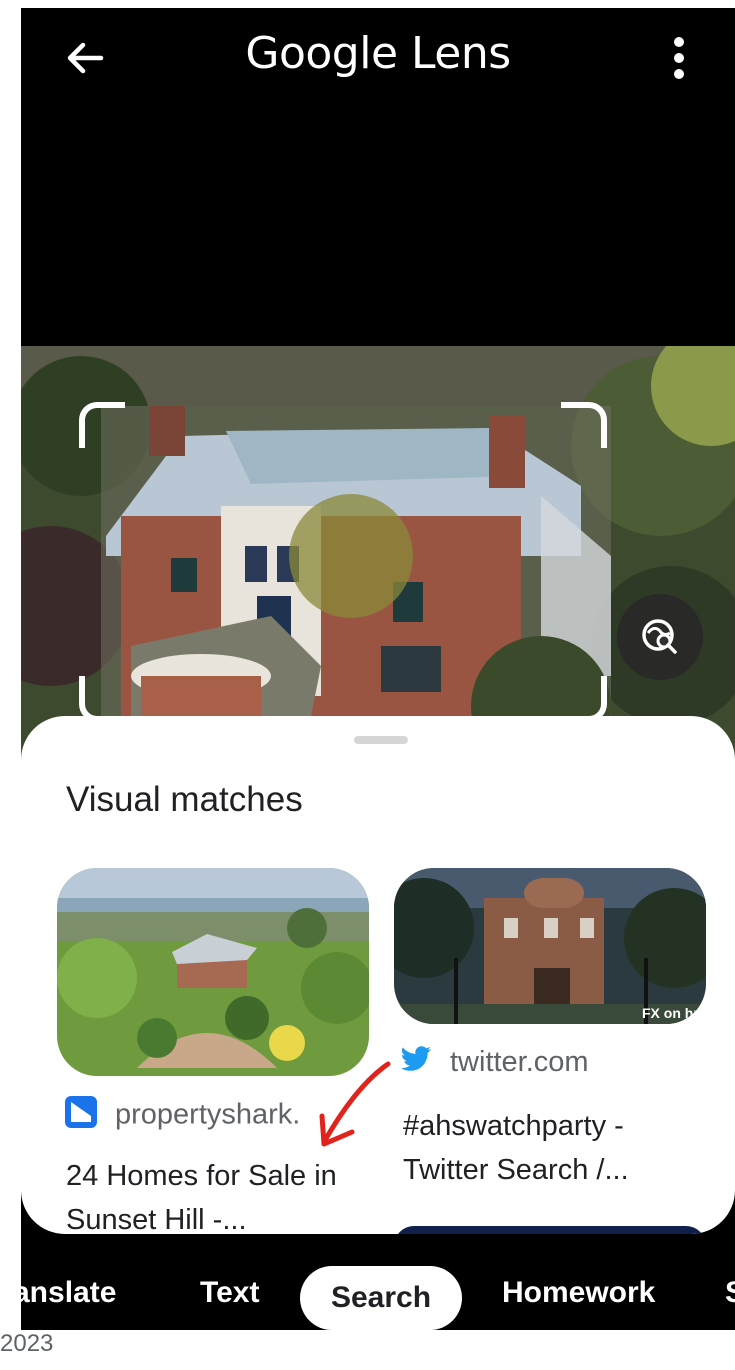  I want to click on tab-text: Text, so click(229, 1293).